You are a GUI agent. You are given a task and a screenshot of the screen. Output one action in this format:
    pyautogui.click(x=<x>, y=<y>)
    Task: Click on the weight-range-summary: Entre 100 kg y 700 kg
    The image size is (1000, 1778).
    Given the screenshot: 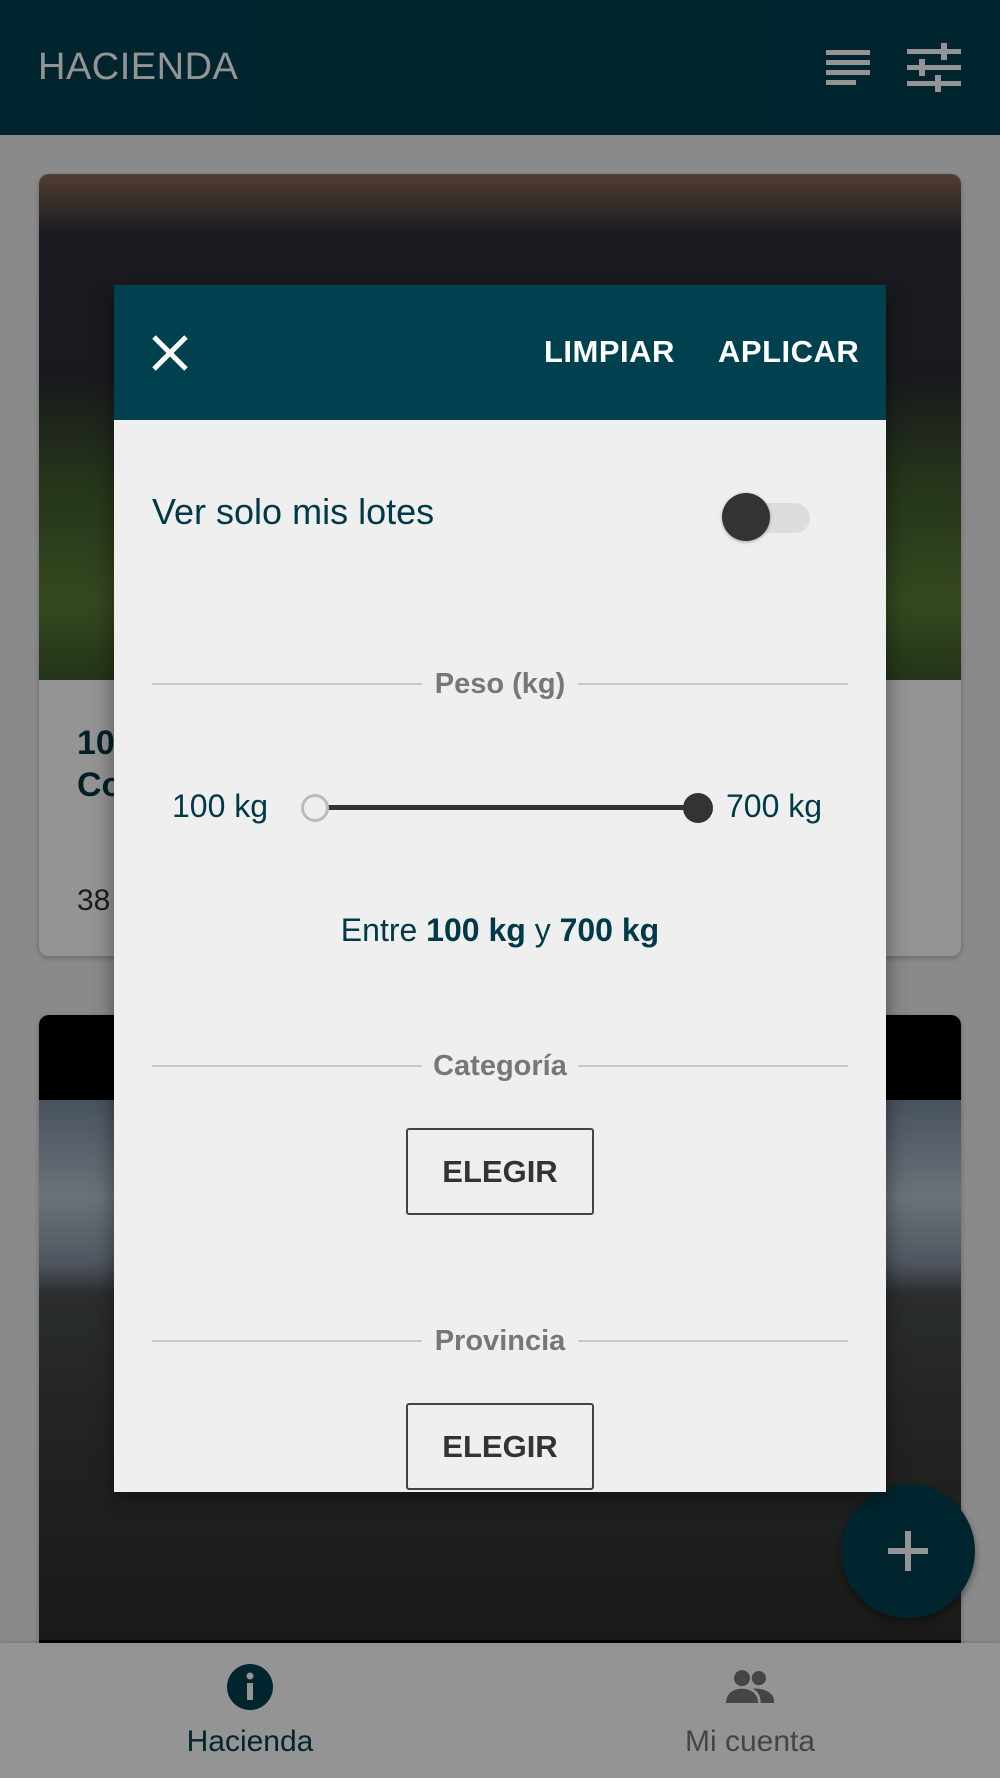 What is the action you would take?
    pyautogui.click(x=500, y=930)
    